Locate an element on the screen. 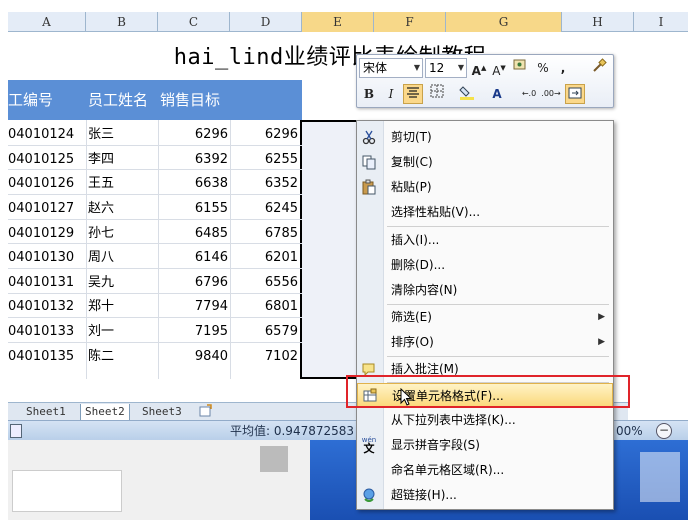 This screenshot has width=694, height=527. borders-icon is located at coordinates (437, 94).